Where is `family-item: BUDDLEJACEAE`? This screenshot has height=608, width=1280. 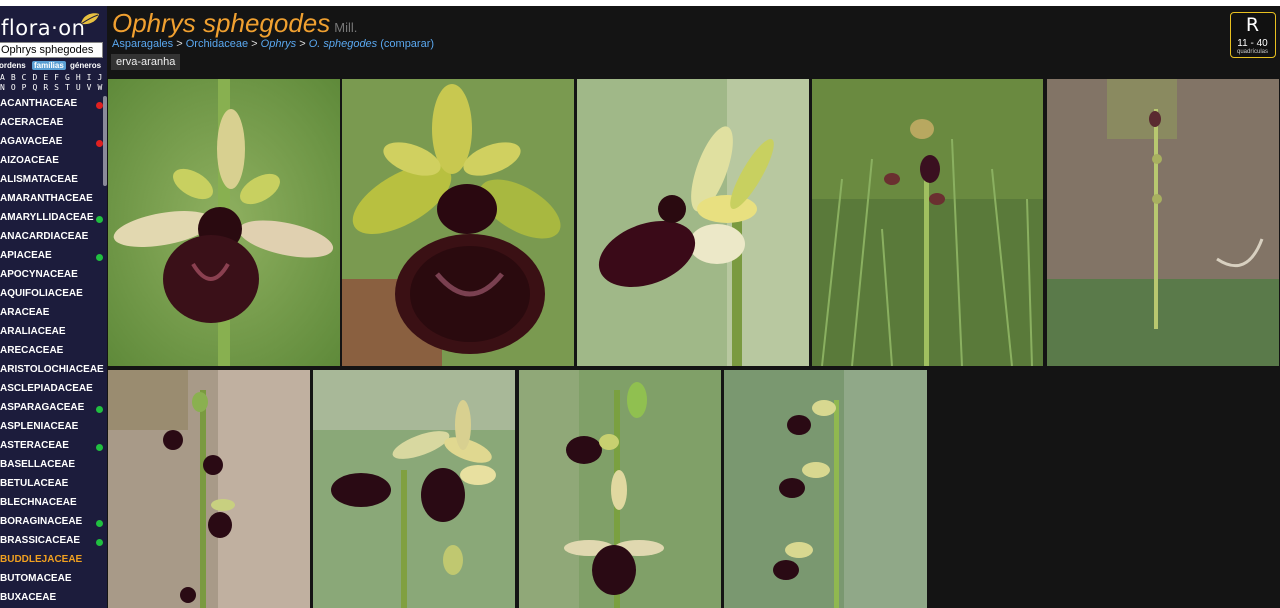 family-item: BUDDLEJACEAE is located at coordinates (51, 561).